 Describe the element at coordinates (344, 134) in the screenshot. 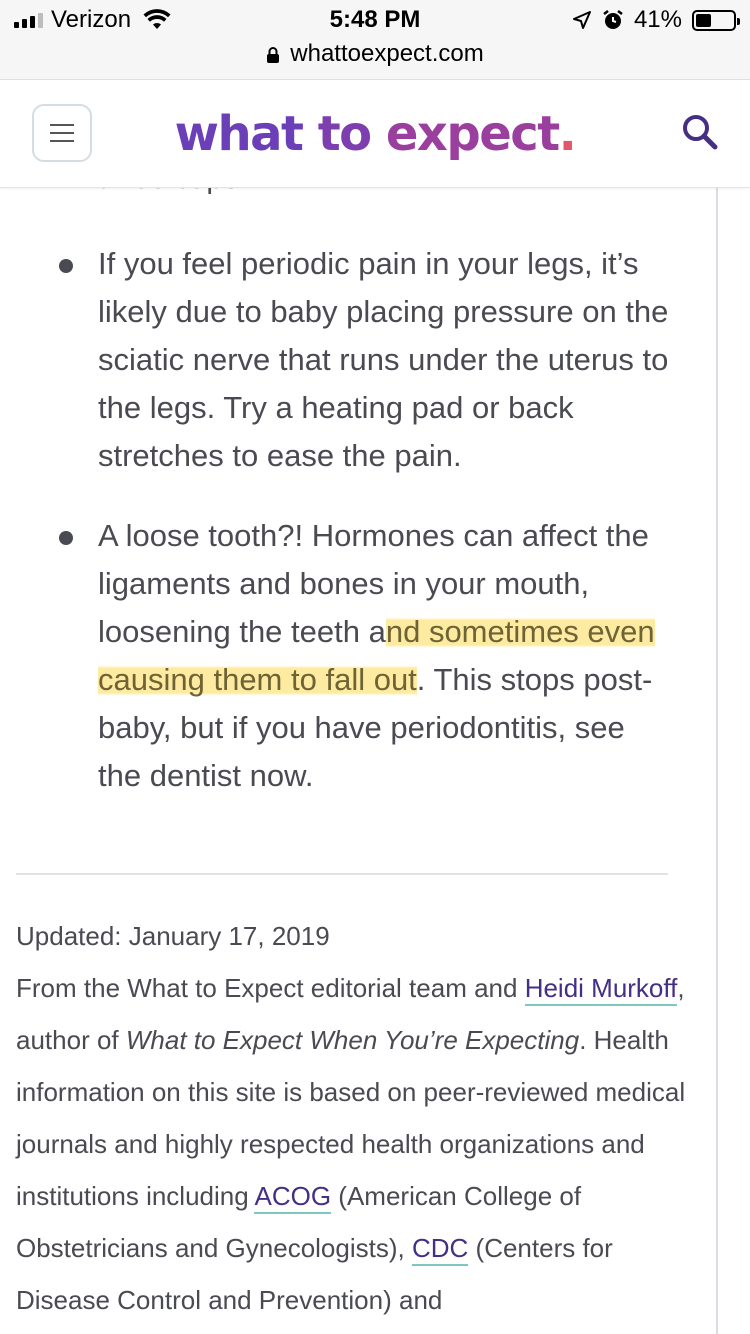

I see `logo-word-to: to` at that location.